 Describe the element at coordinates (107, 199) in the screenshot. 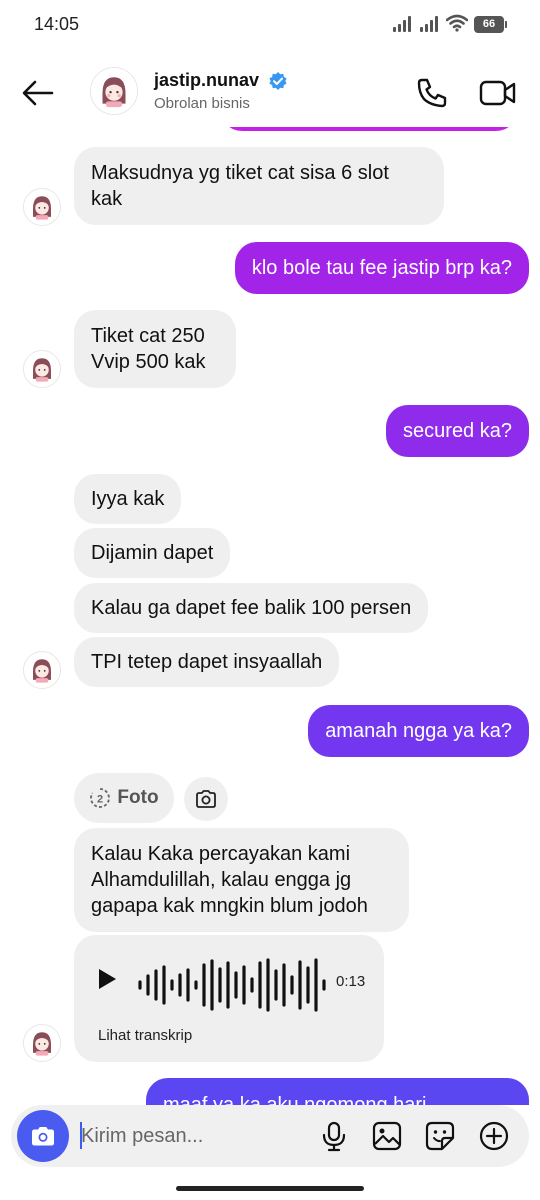

I see `message-text: kak` at that location.